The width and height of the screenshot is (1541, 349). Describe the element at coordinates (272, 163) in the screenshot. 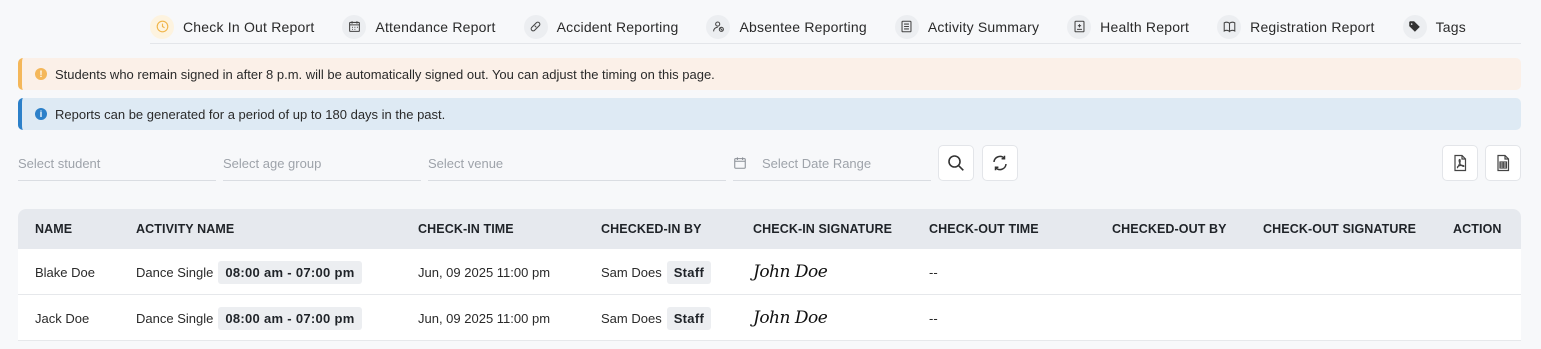

I see `age-group-select-placeholder: Select age group` at that location.